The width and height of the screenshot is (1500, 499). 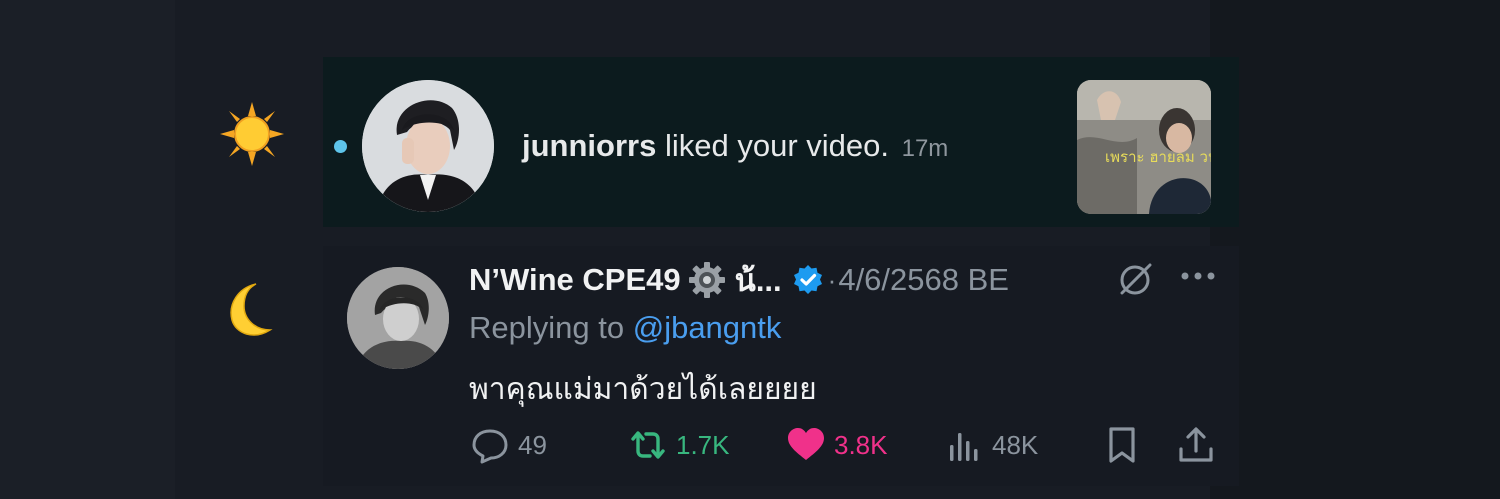 What do you see at coordinates (703, 444) in the screenshot?
I see `retweet-count: 1.7K` at bounding box center [703, 444].